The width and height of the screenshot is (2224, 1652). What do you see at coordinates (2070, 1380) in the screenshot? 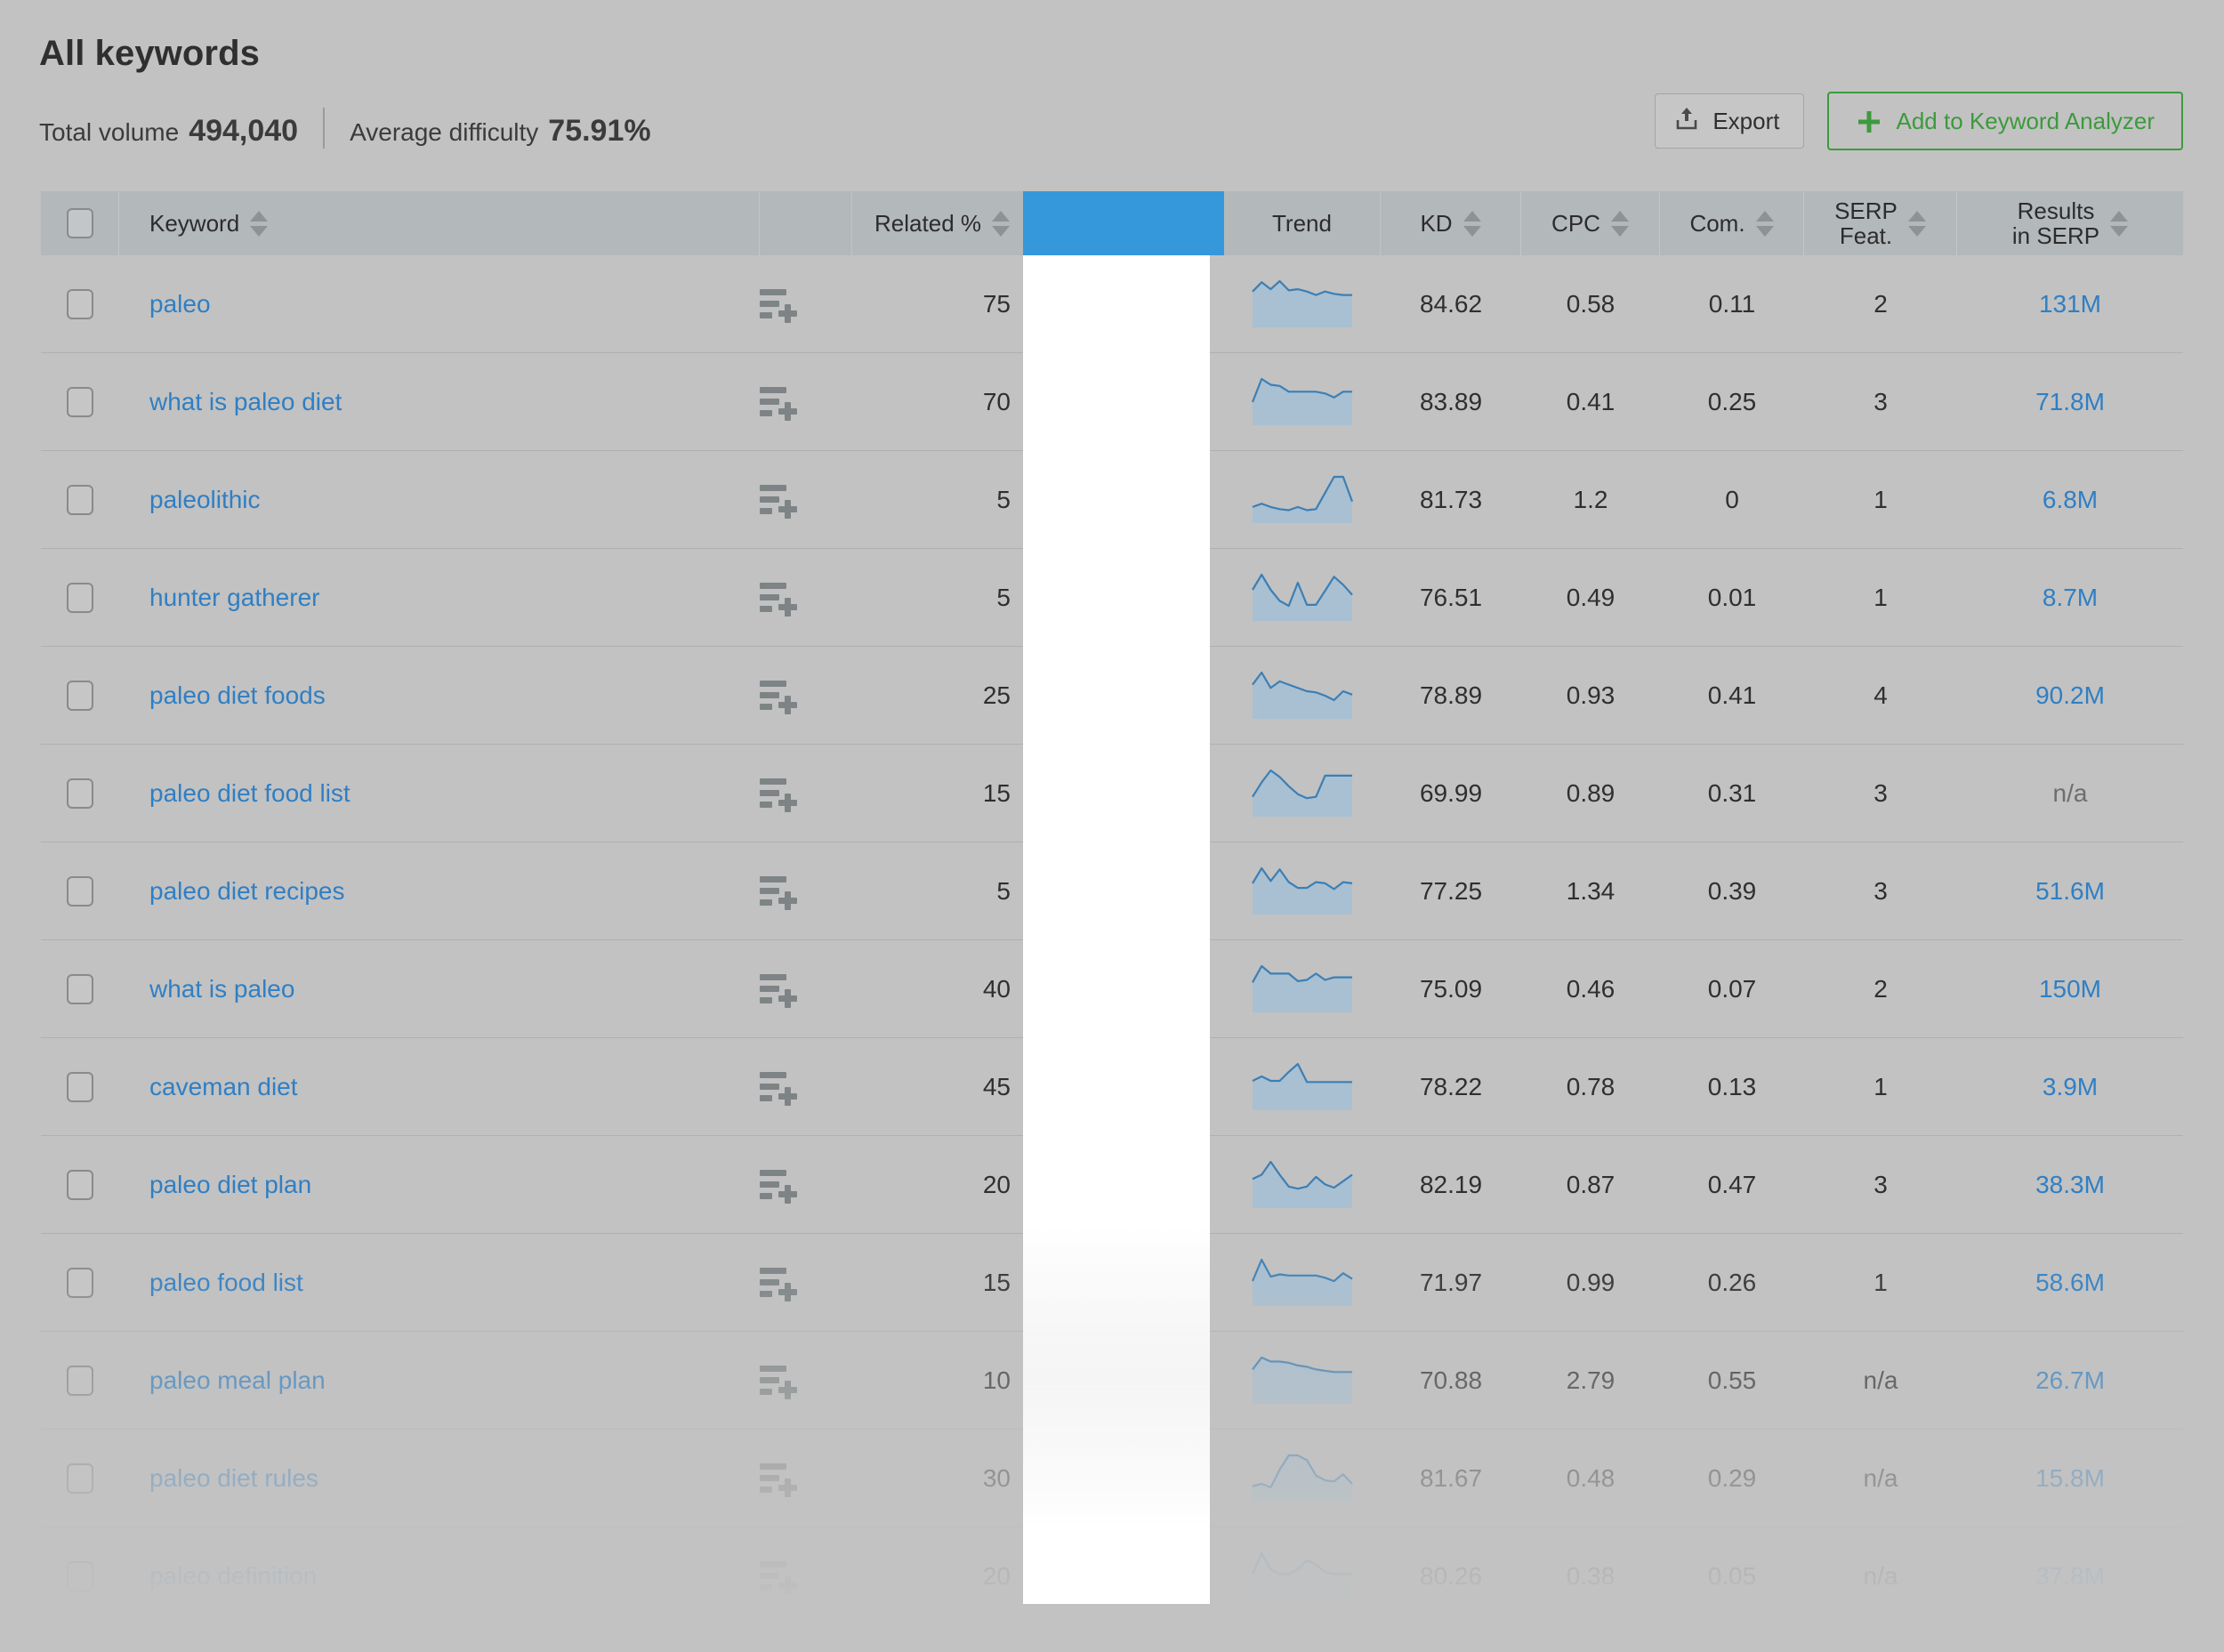
I see `results-in-serp-value: 26.7M` at bounding box center [2070, 1380].